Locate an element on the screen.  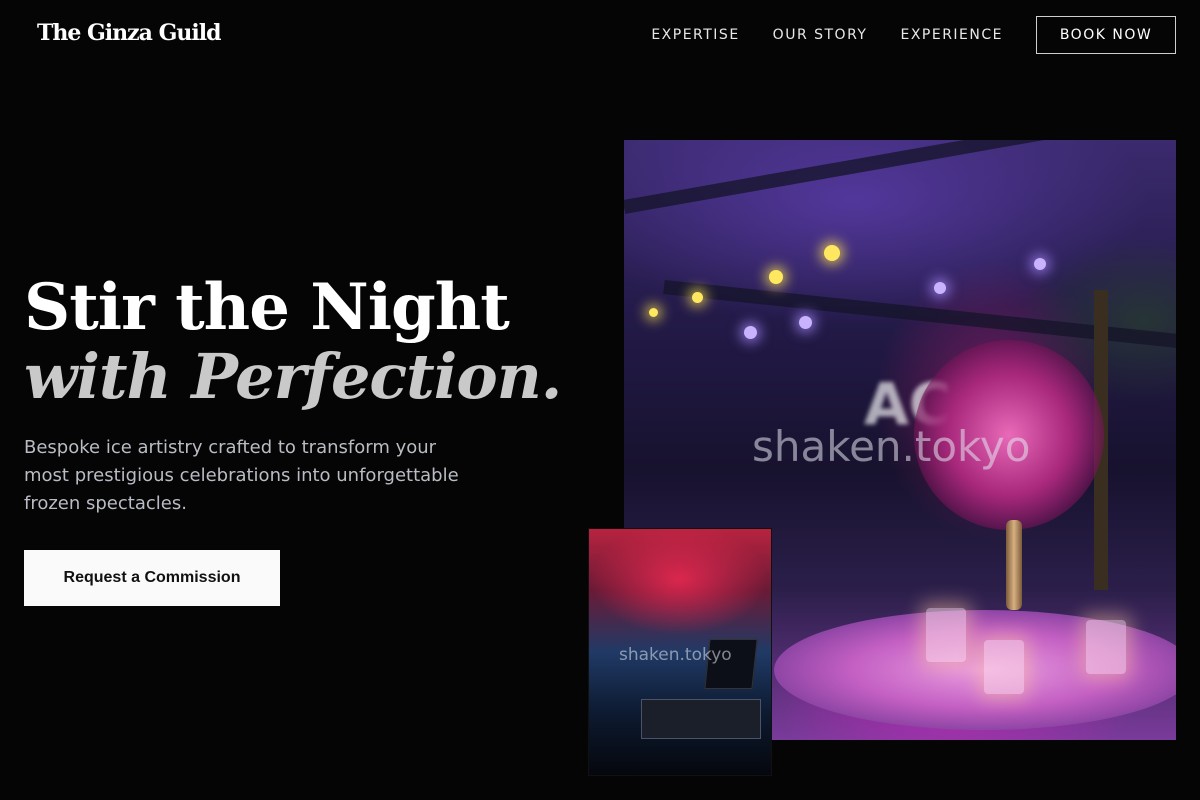
centerpiece-vase is located at coordinates (1014, 565).